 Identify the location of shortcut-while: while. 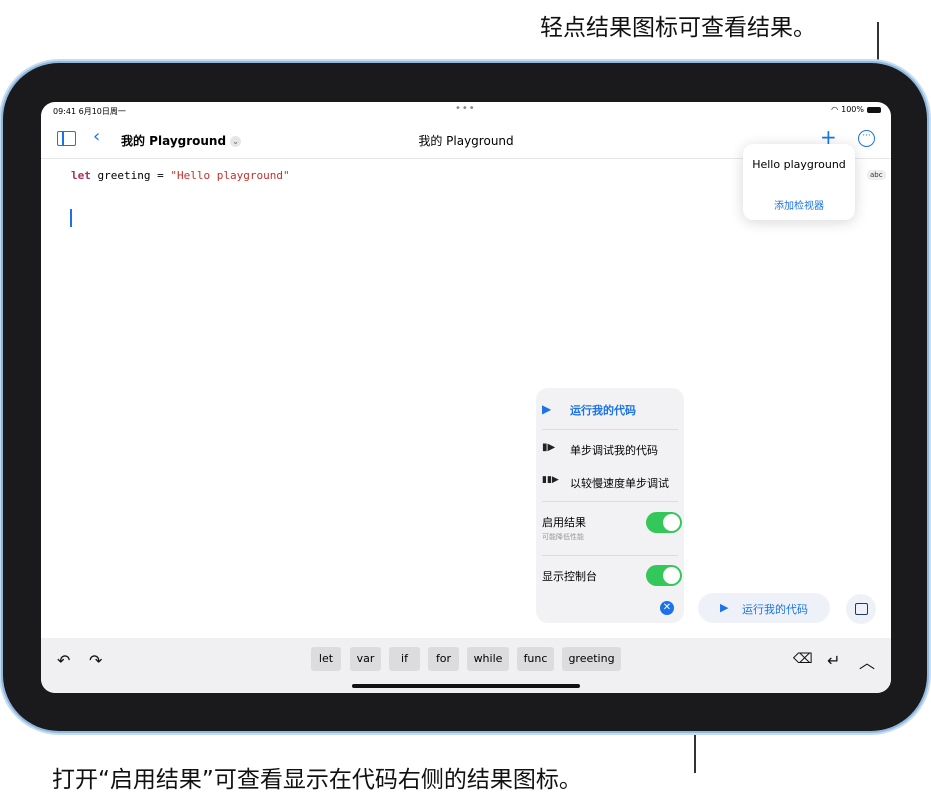
(488, 659).